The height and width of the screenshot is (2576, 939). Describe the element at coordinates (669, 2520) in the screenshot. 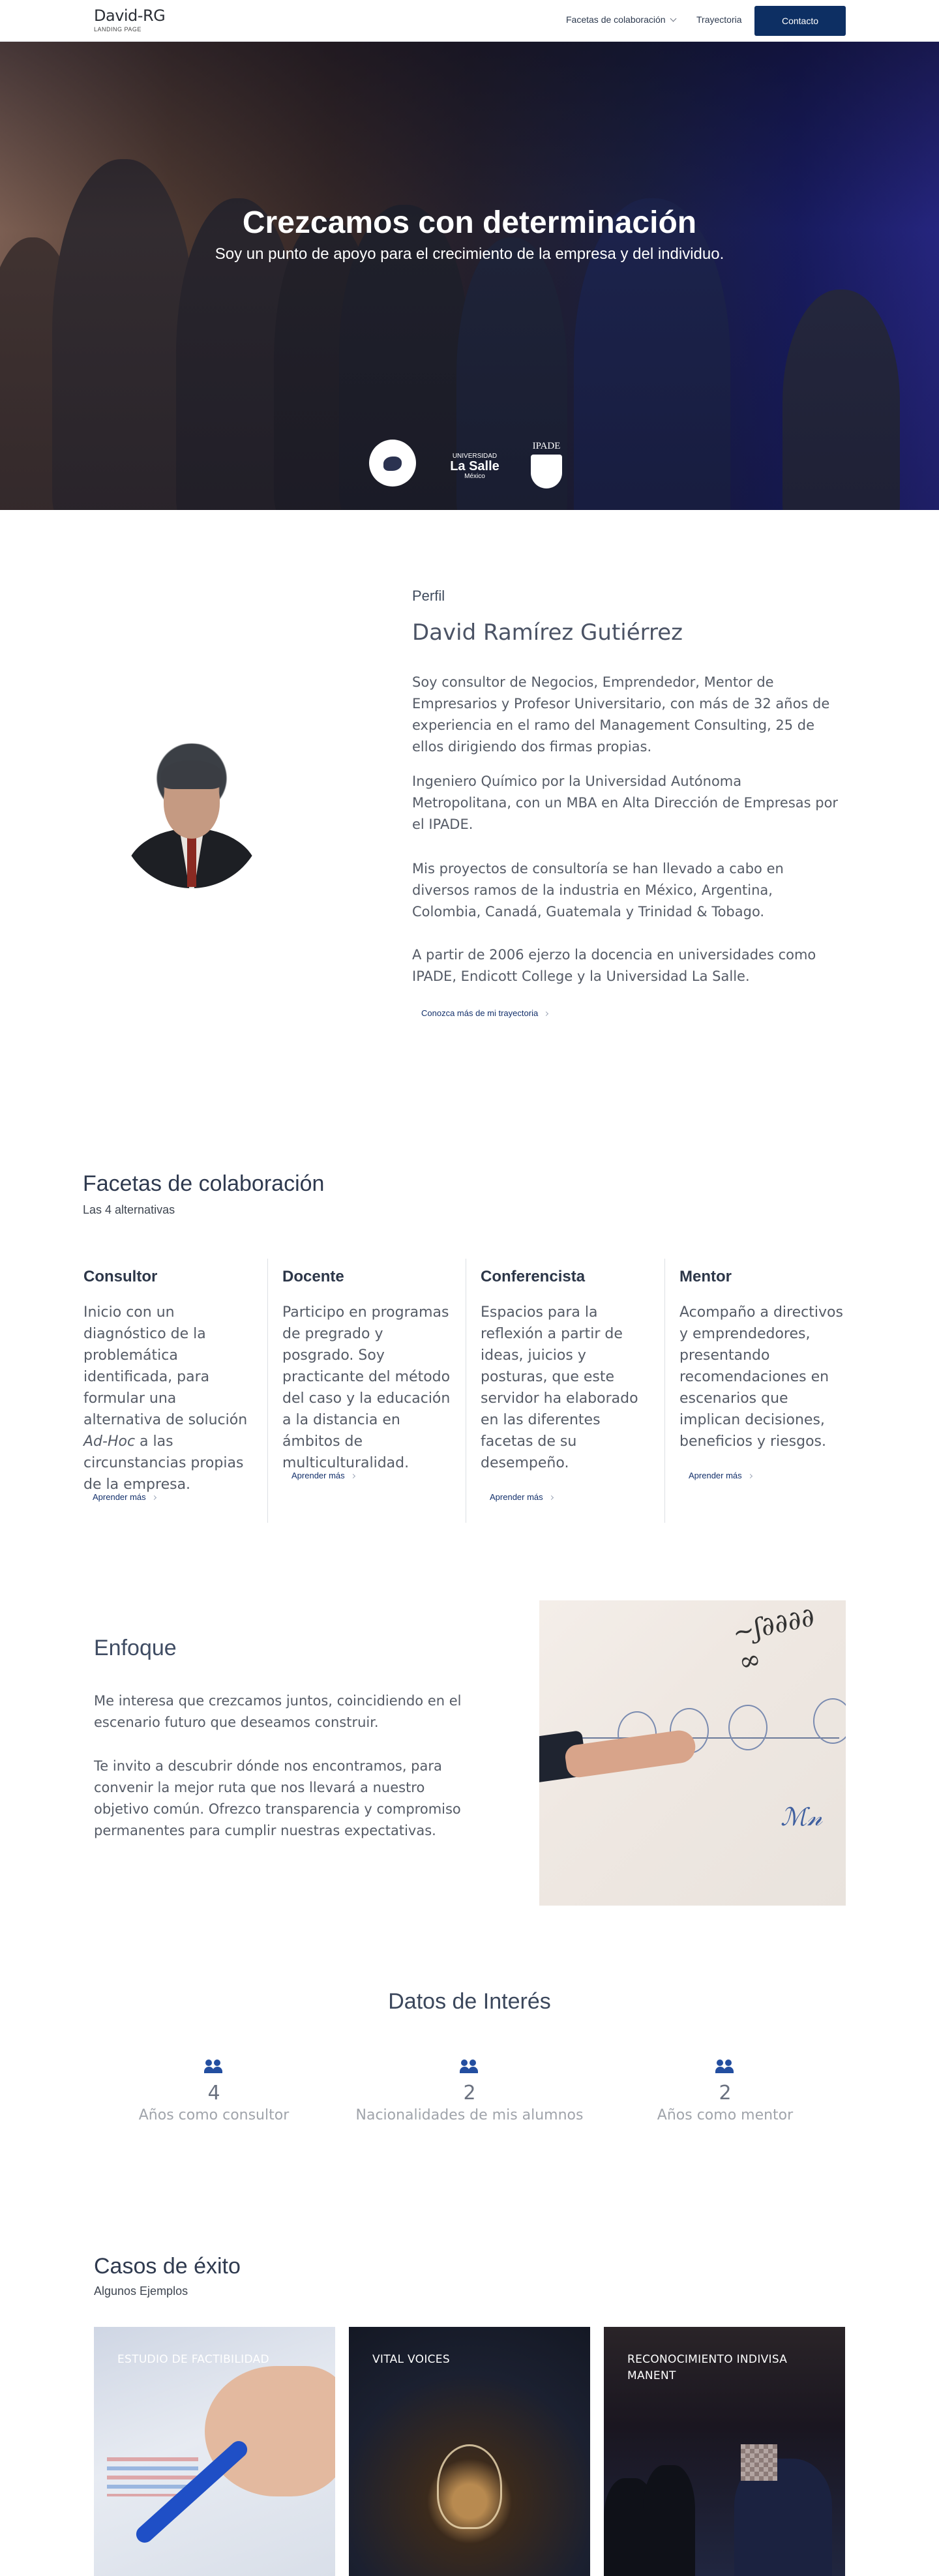

I see `photo-figure` at that location.